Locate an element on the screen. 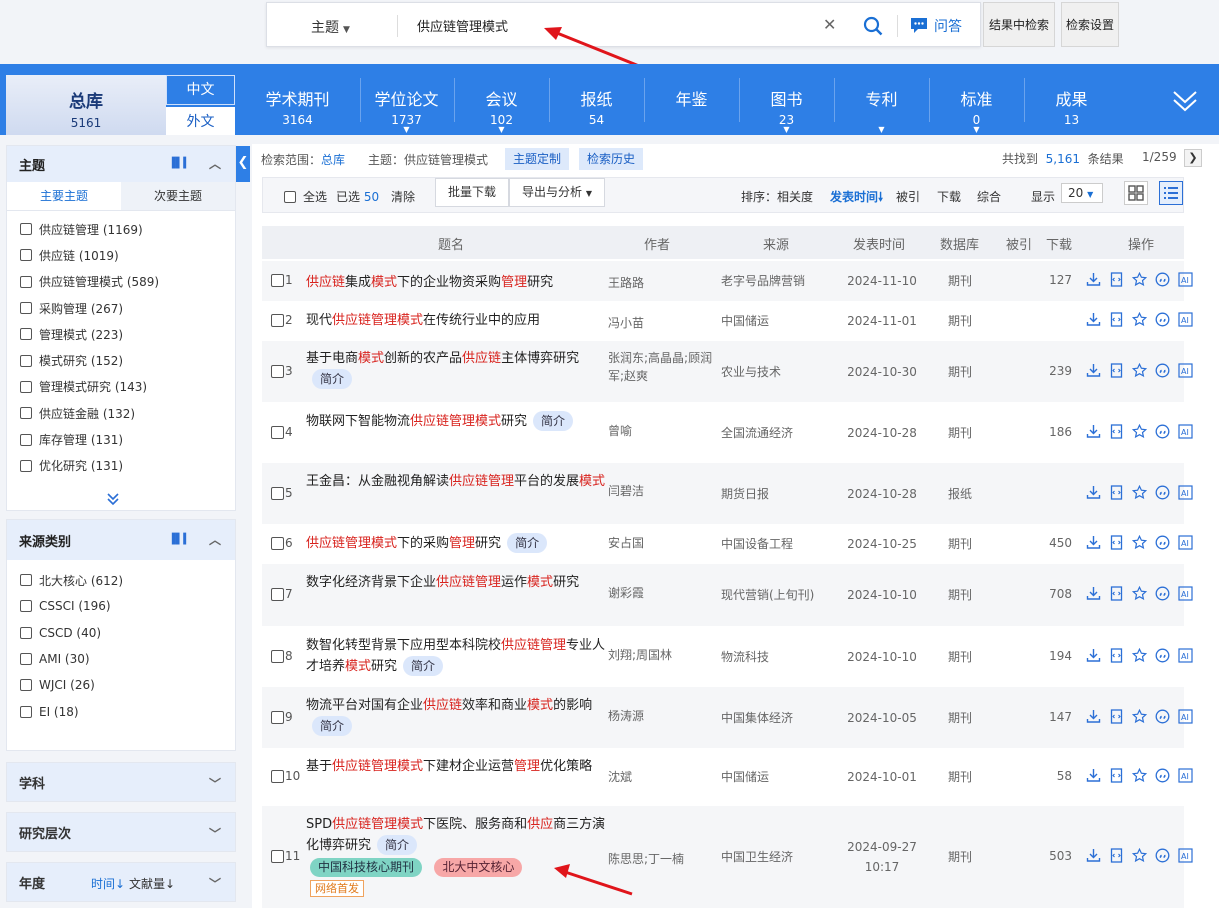  topic-item: 管理模式研究 (143) is located at coordinates (121, 387).